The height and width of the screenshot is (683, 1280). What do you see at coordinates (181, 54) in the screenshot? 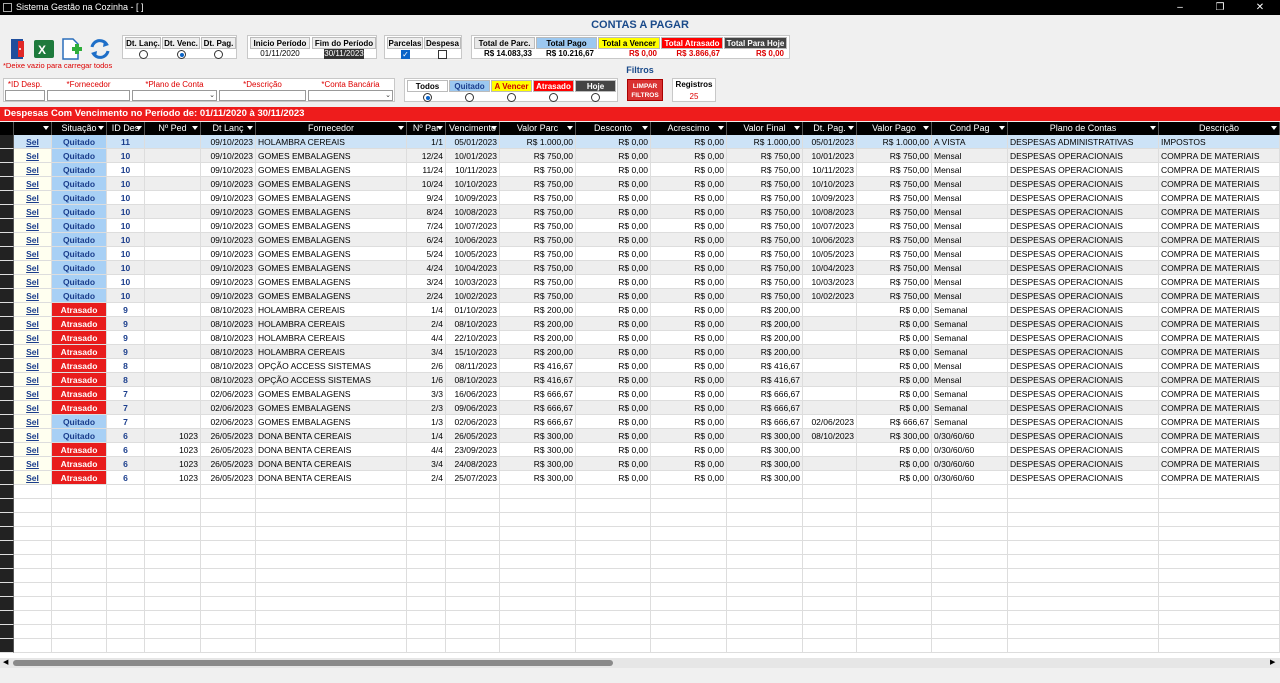
I see `date-type-radio-venc` at bounding box center [181, 54].